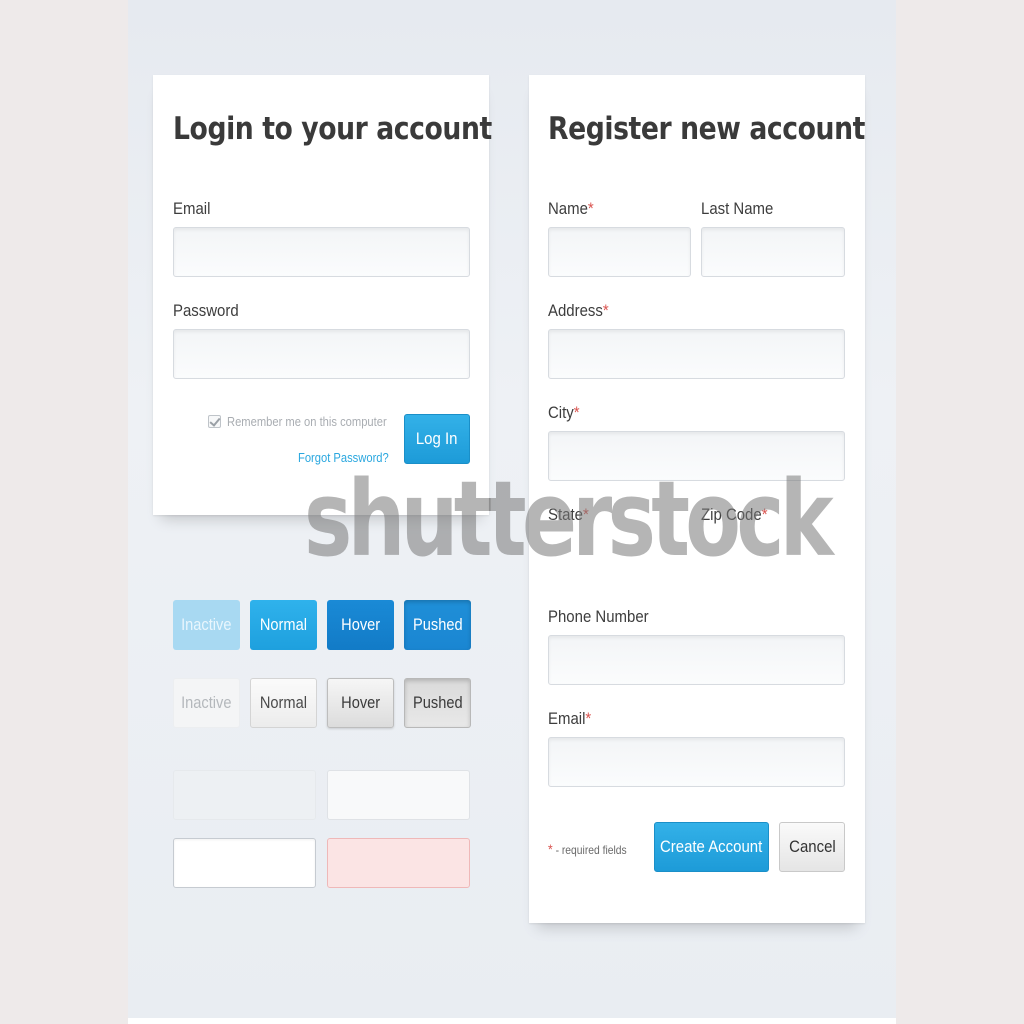  I want to click on shutterstock-watermark: shutterstock, so click(569, 519).